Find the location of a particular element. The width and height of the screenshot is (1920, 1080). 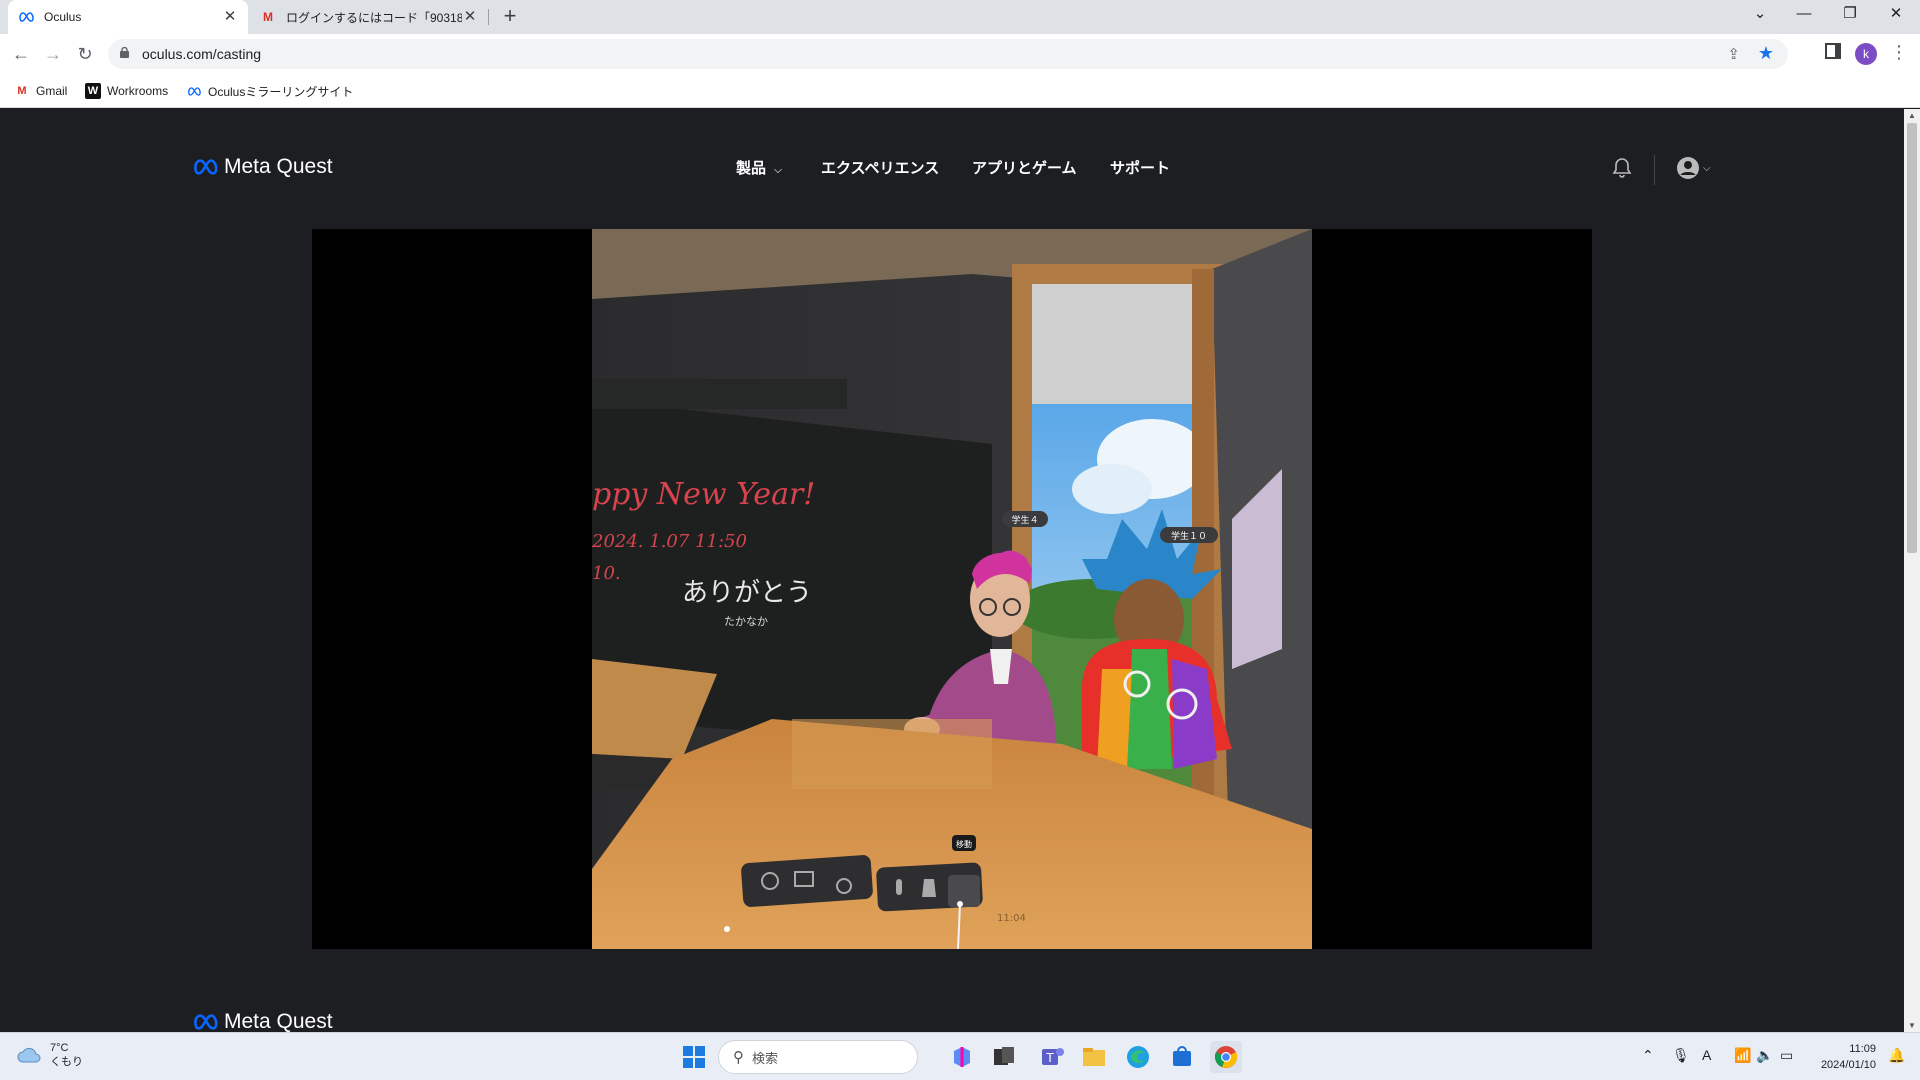

tab-divider is located at coordinates (488, 17).